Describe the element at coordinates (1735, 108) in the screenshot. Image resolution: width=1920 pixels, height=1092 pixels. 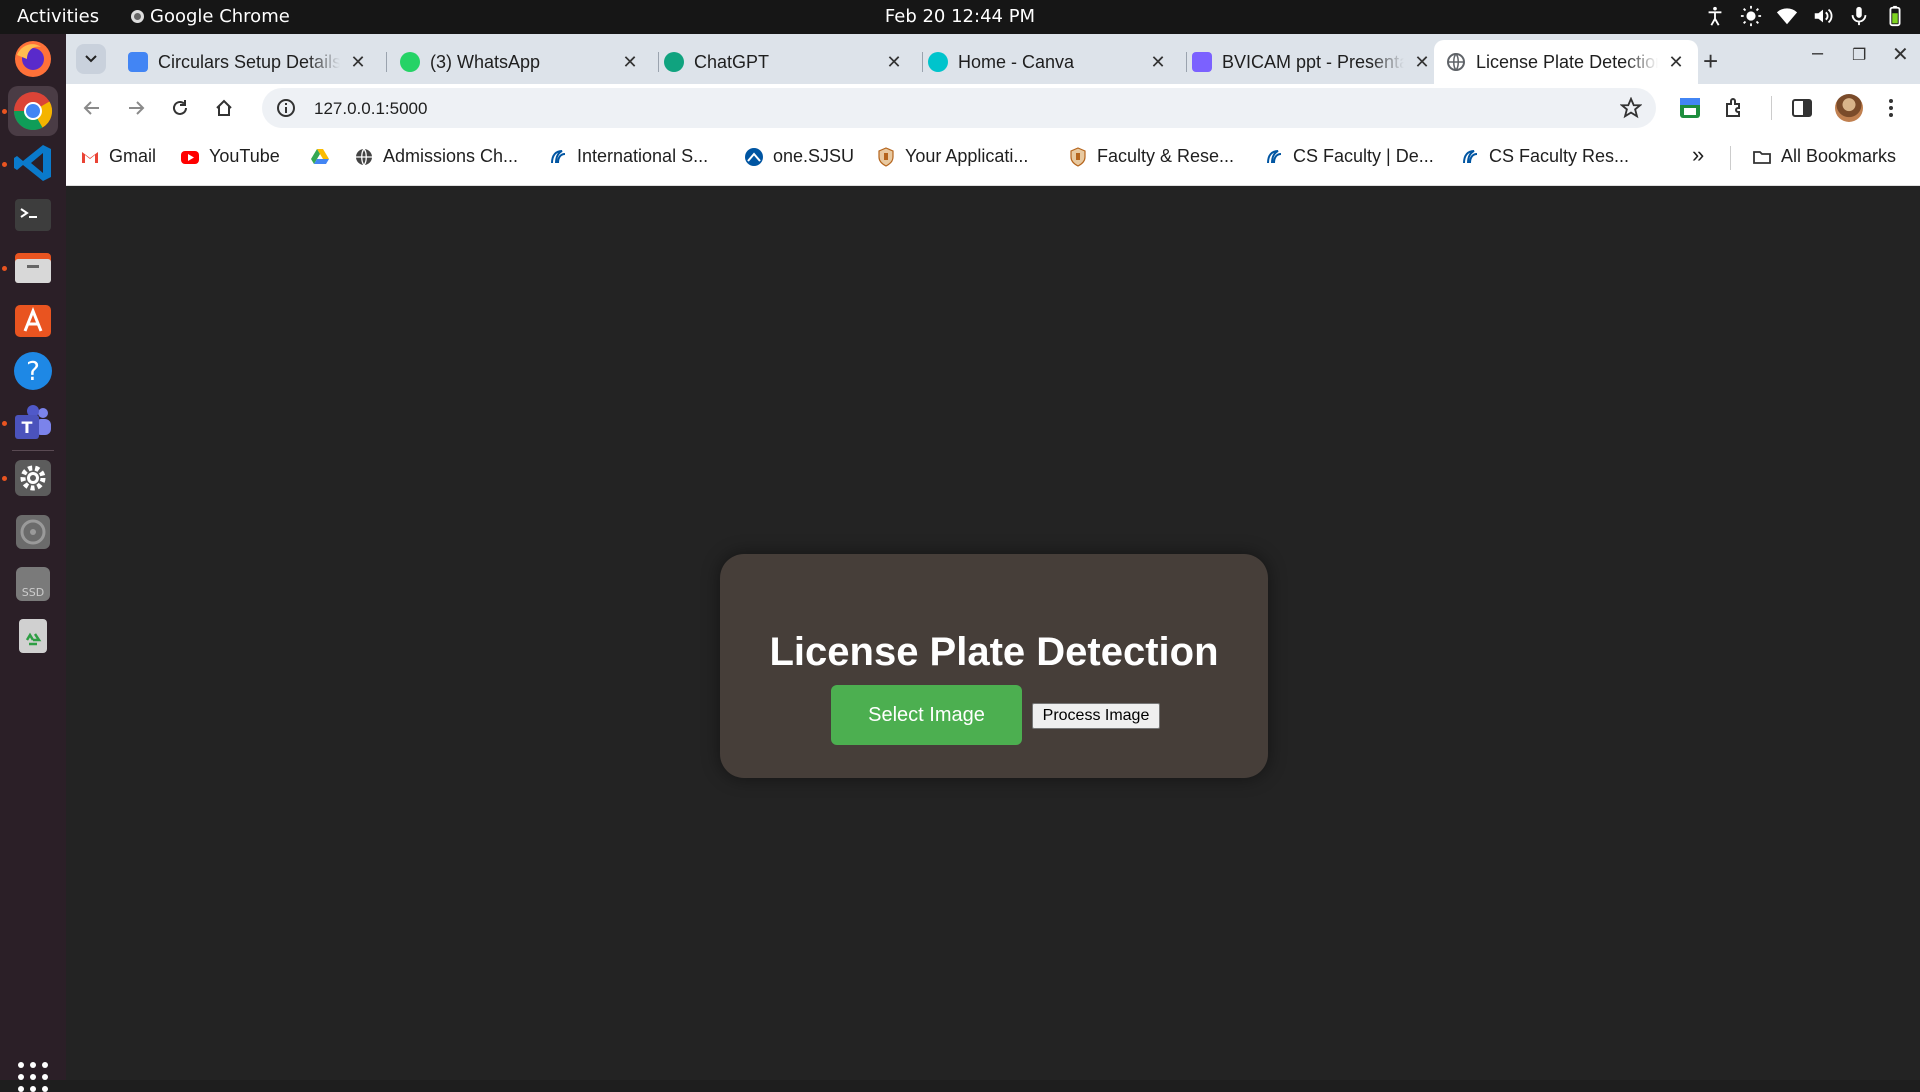
I see `extensions-puzzle-icon` at that location.